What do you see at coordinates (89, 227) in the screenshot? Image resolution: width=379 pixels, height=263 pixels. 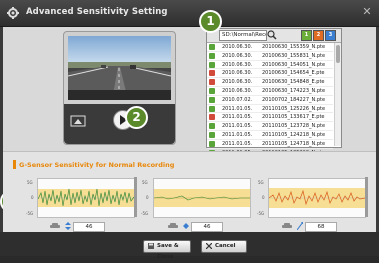 I see `graph-1-value: 46` at bounding box center [89, 227].